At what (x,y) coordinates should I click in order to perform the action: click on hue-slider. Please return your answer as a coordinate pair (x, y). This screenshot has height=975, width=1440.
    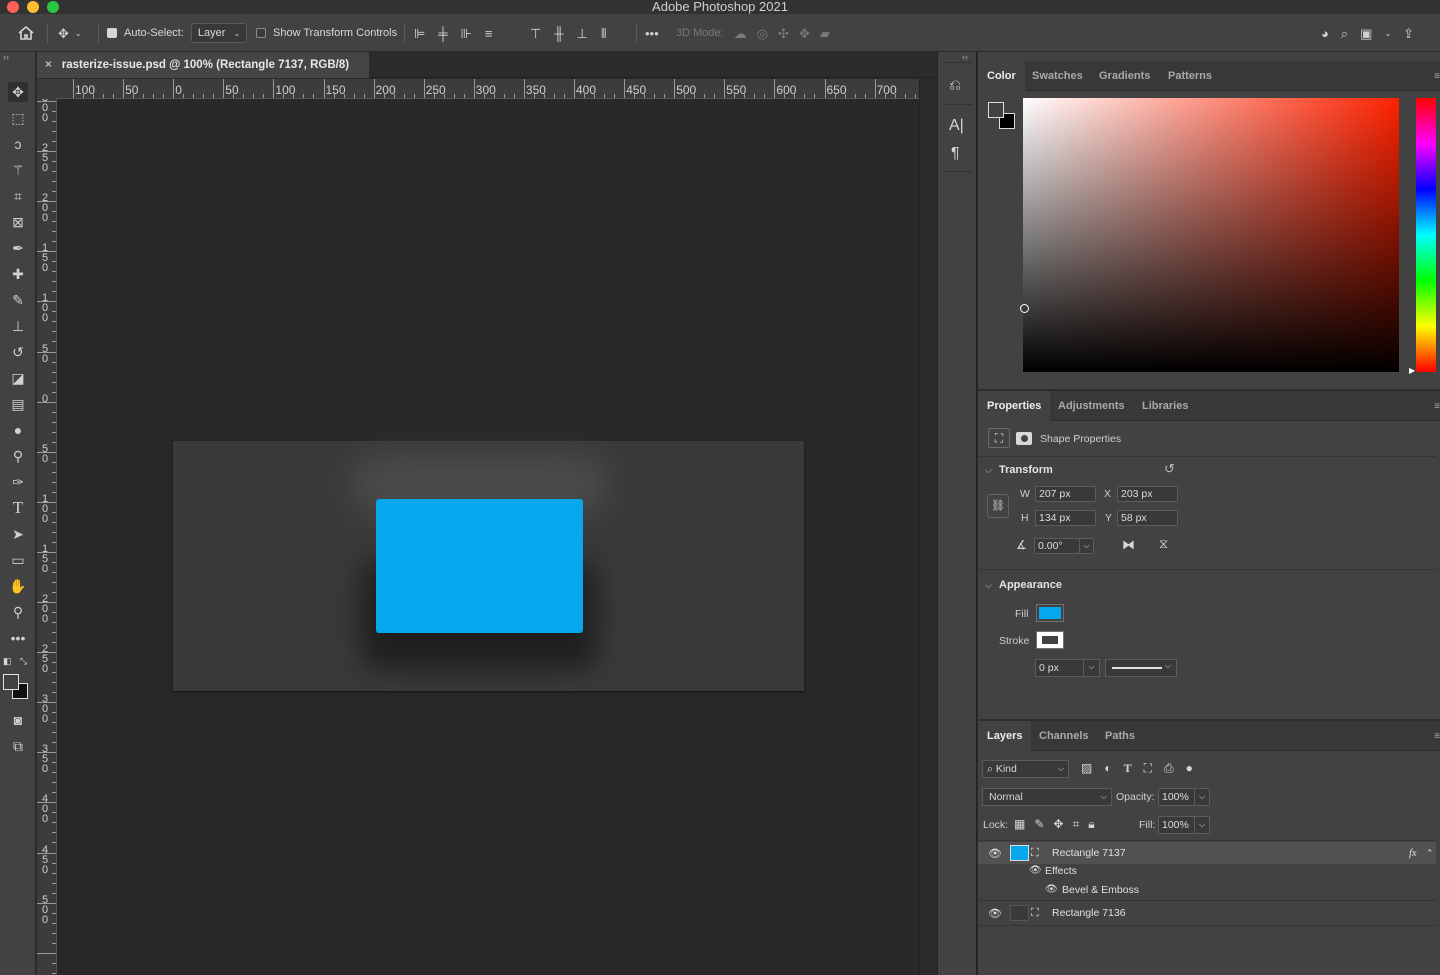
    Looking at the image, I should click on (1426, 235).